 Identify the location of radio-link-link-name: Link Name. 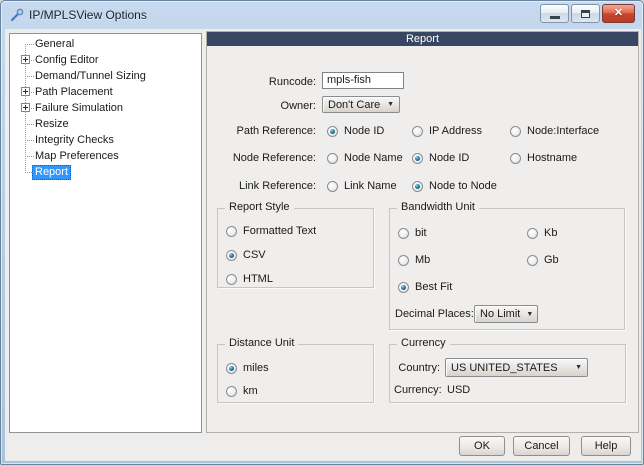
(362, 186).